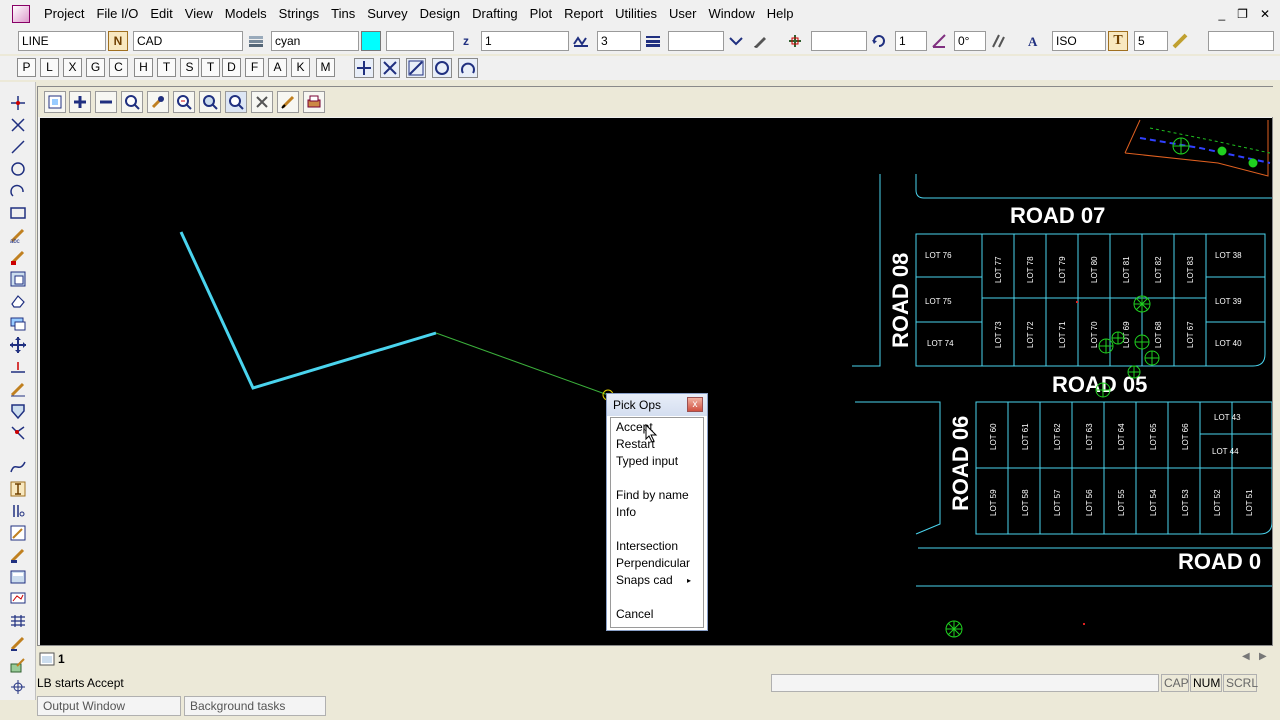 This screenshot has height=720, width=1280. Describe the element at coordinates (18, 169) in the screenshot. I see `circle-tool-icon` at that location.